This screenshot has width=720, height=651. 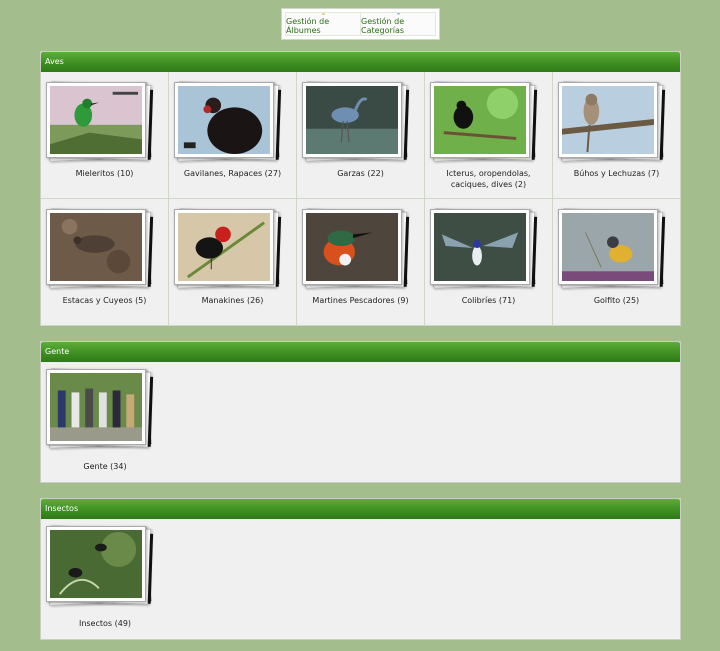 What do you see at coordinates (616, 173) in the screenshot?
I see `album-label: Búhos y Lechuzas (7)` at bounding box center [616, 173].